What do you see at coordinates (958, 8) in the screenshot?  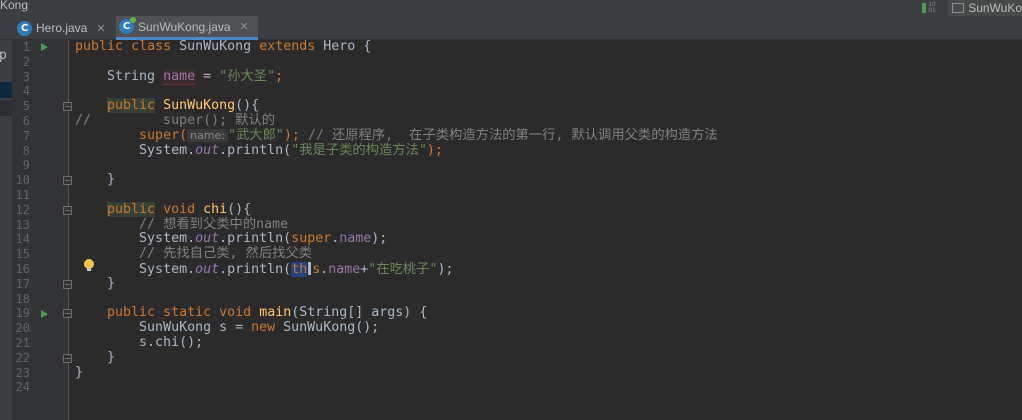 I see `window-icon` at bounding box center [958, 8].